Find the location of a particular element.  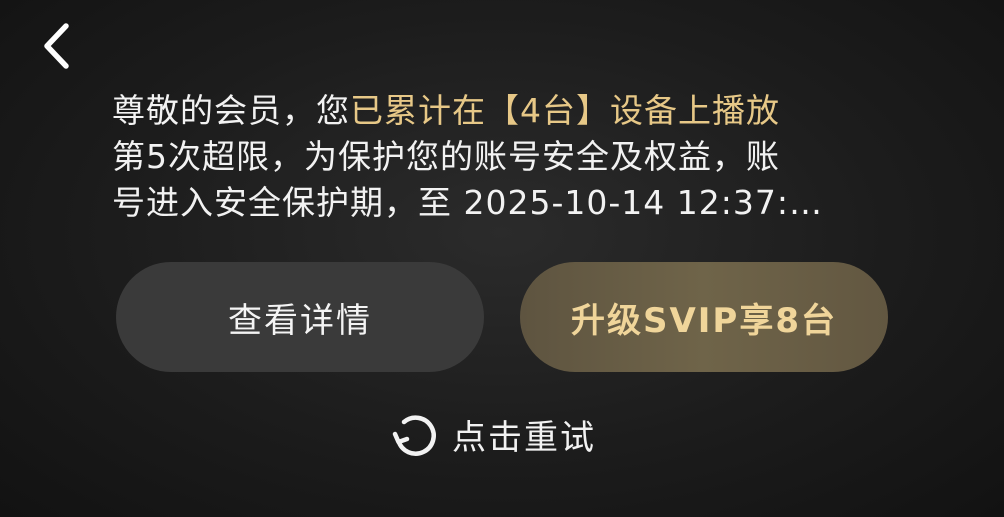

view-details-button: 查看详情 is located at coordinates (300, 317).